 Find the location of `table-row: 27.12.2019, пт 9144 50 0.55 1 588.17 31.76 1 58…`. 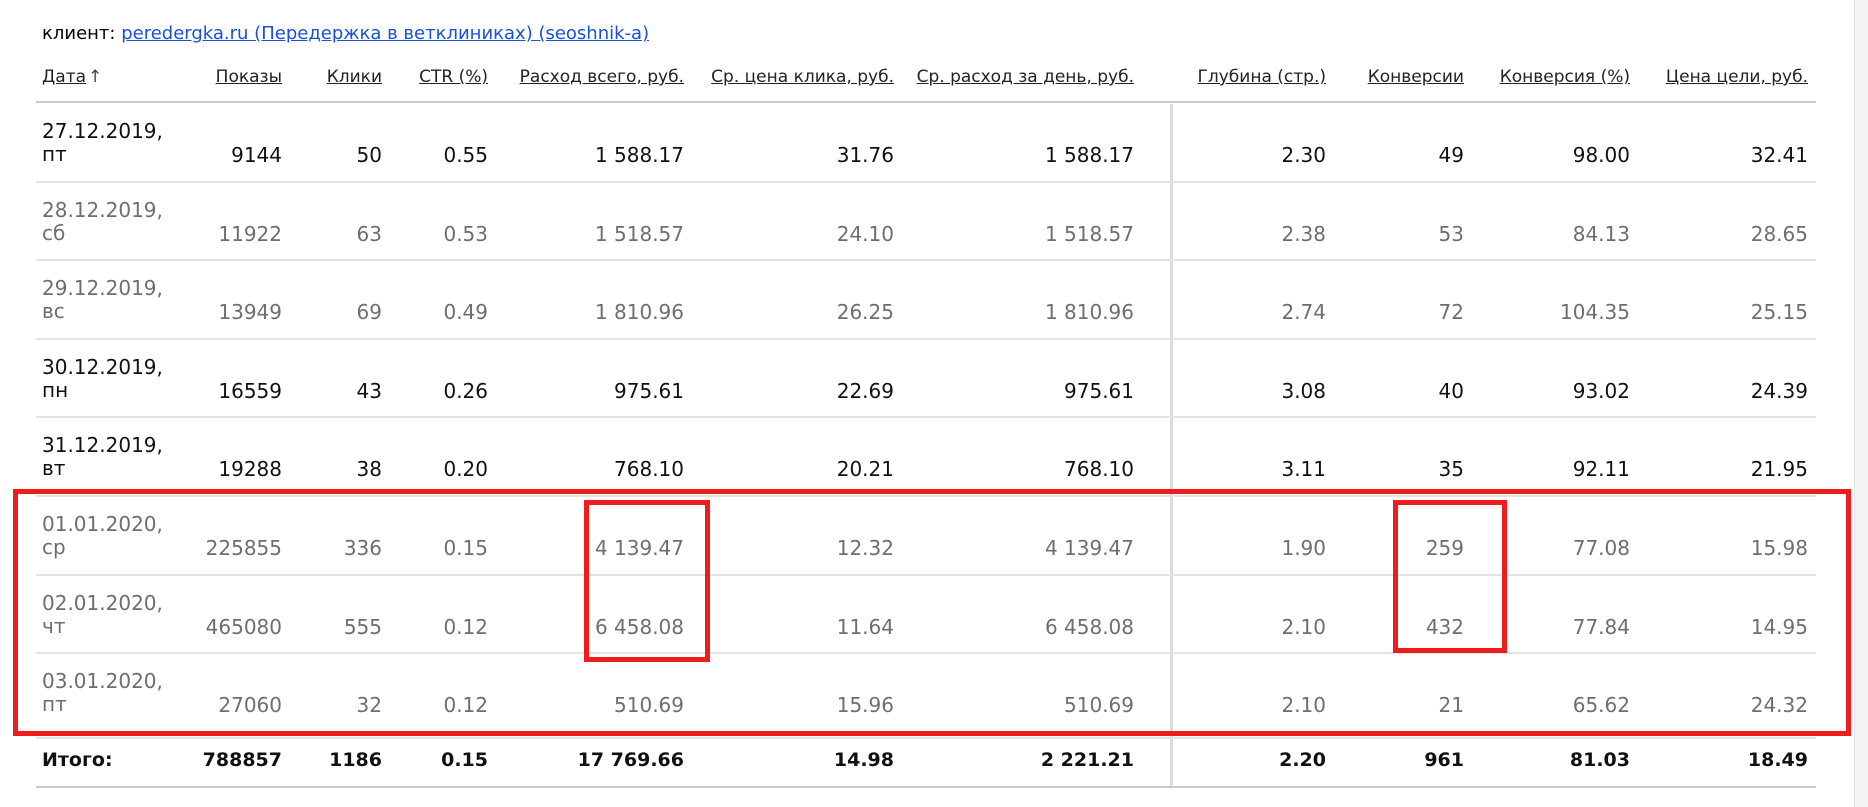

table-row: 27.12.2019, пт 9144 50 0.55 1 588.17 31.76 1 58… is located at coordinates (934, 142).